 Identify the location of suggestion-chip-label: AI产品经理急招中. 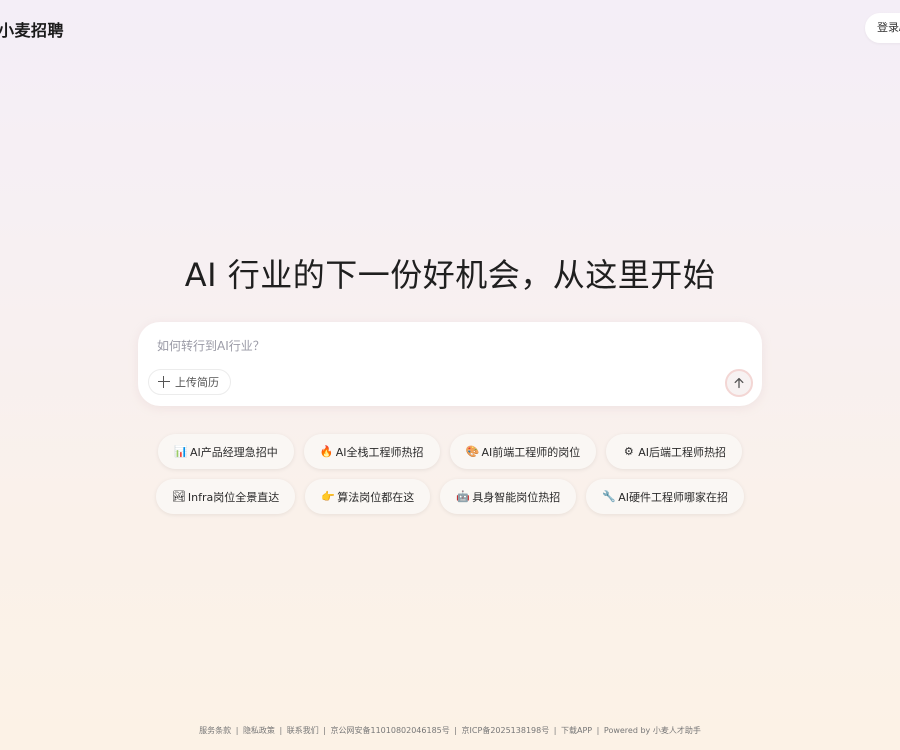
(233, 452).